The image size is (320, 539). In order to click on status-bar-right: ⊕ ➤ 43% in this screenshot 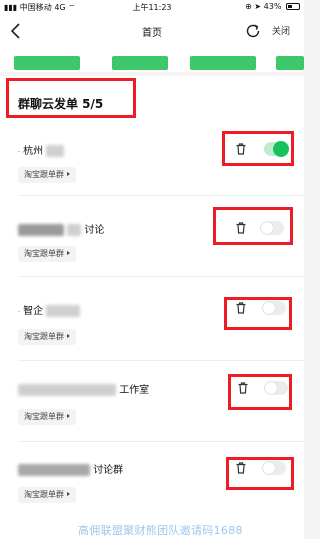, I will do `click(272, 6)`.